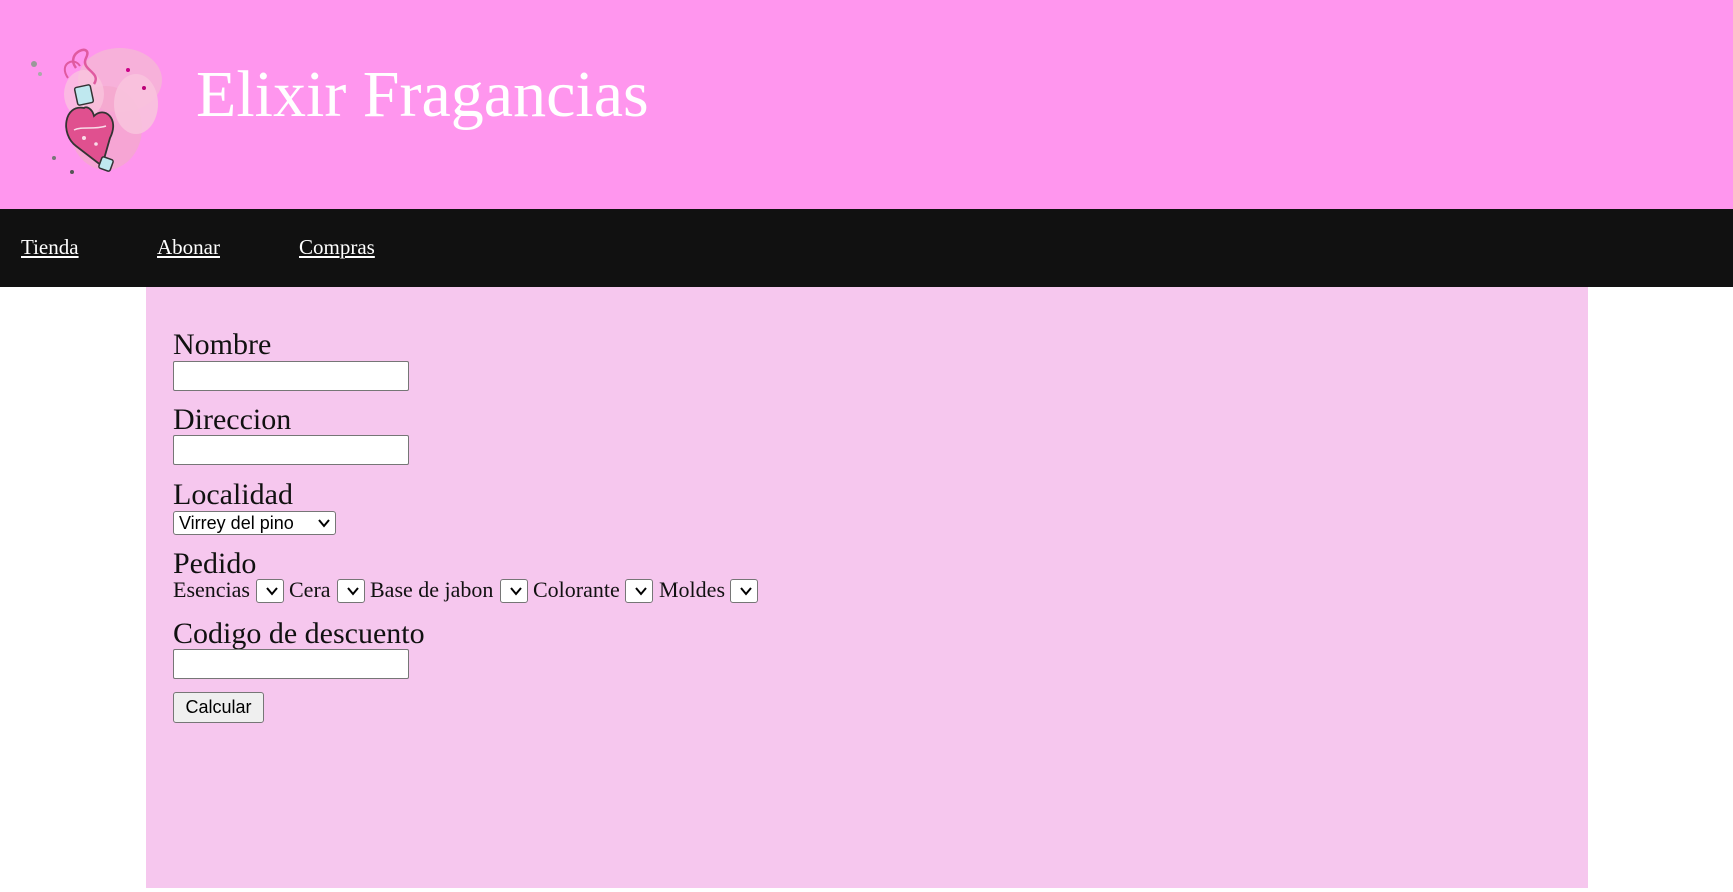 The image size is (1733, 892). What do you see at coordinates (692, 589) in the screenshot?
I see `pedido-item-label-moldes: Moldes` at bounding box center [692, 589].